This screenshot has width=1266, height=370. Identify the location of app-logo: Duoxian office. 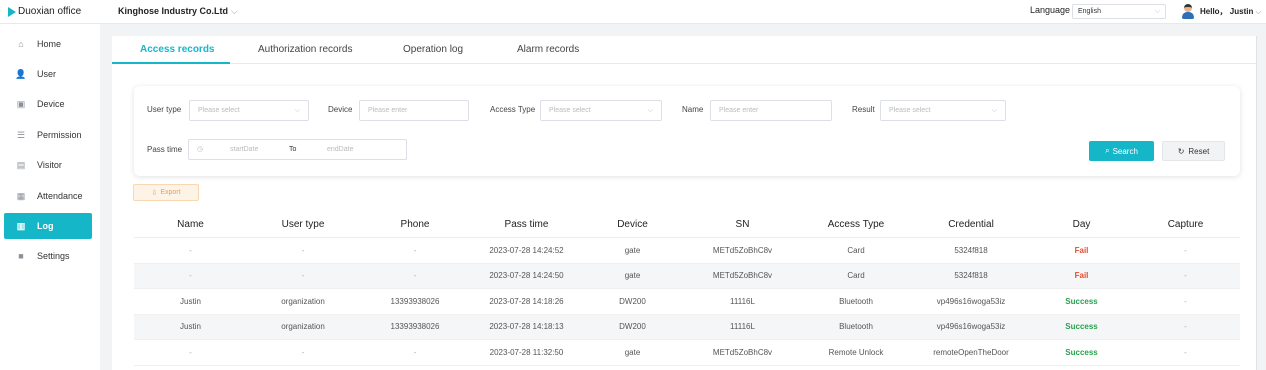
(50, 11).